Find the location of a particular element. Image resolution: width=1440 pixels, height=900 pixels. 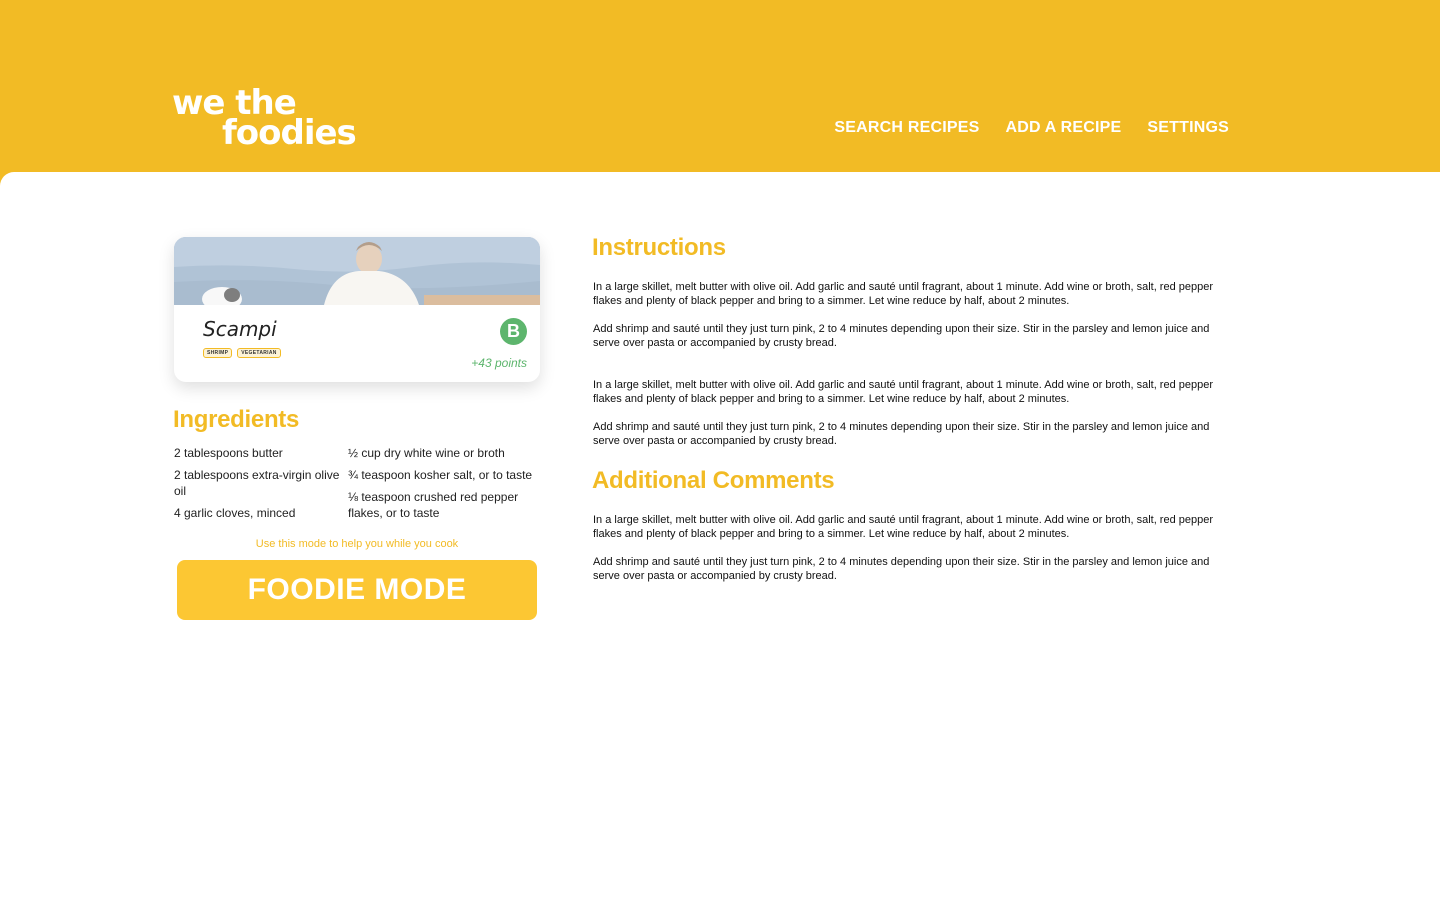

recipe-card: Scampi SHRIMP VEGETARIAN B +43 points is located at coordinates (357, 309).